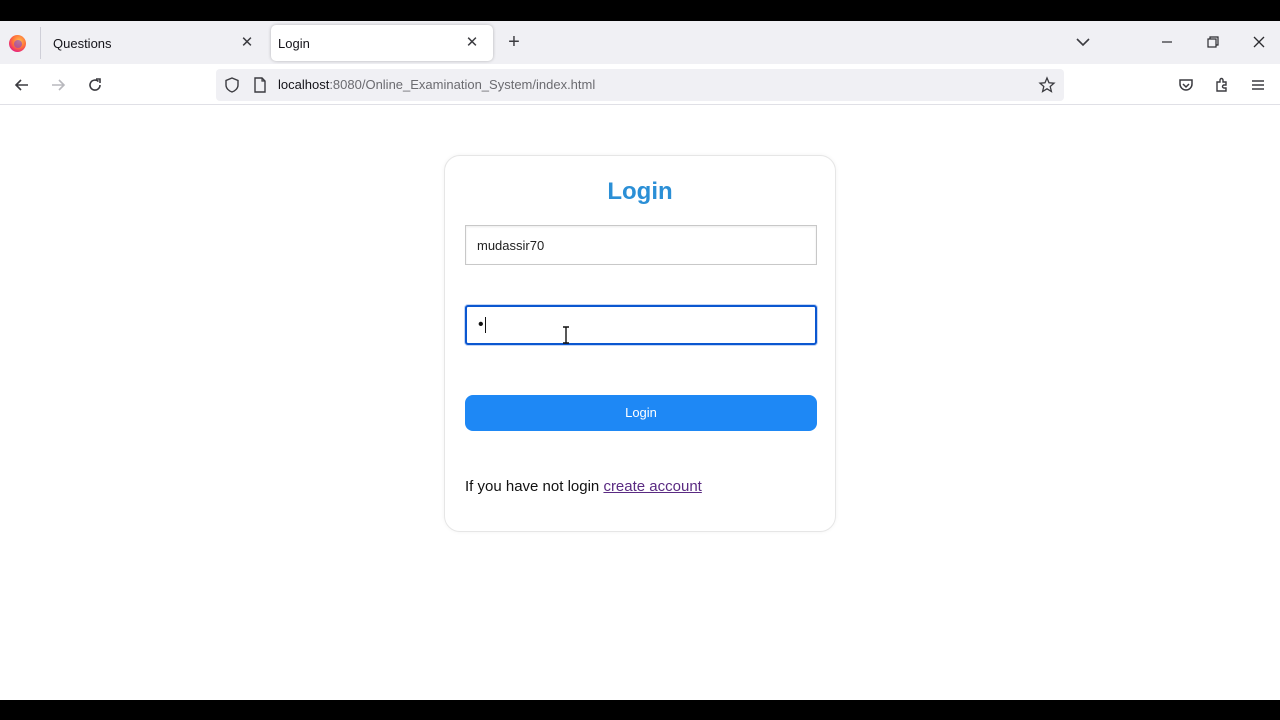 The width and height of the screenshot is (1280, 720). What do you see at coordinates (640, 42) in the screenshot?
I see `tab-strip: Questions ✕ Login ✕ +` at bounding box center [640, 42].